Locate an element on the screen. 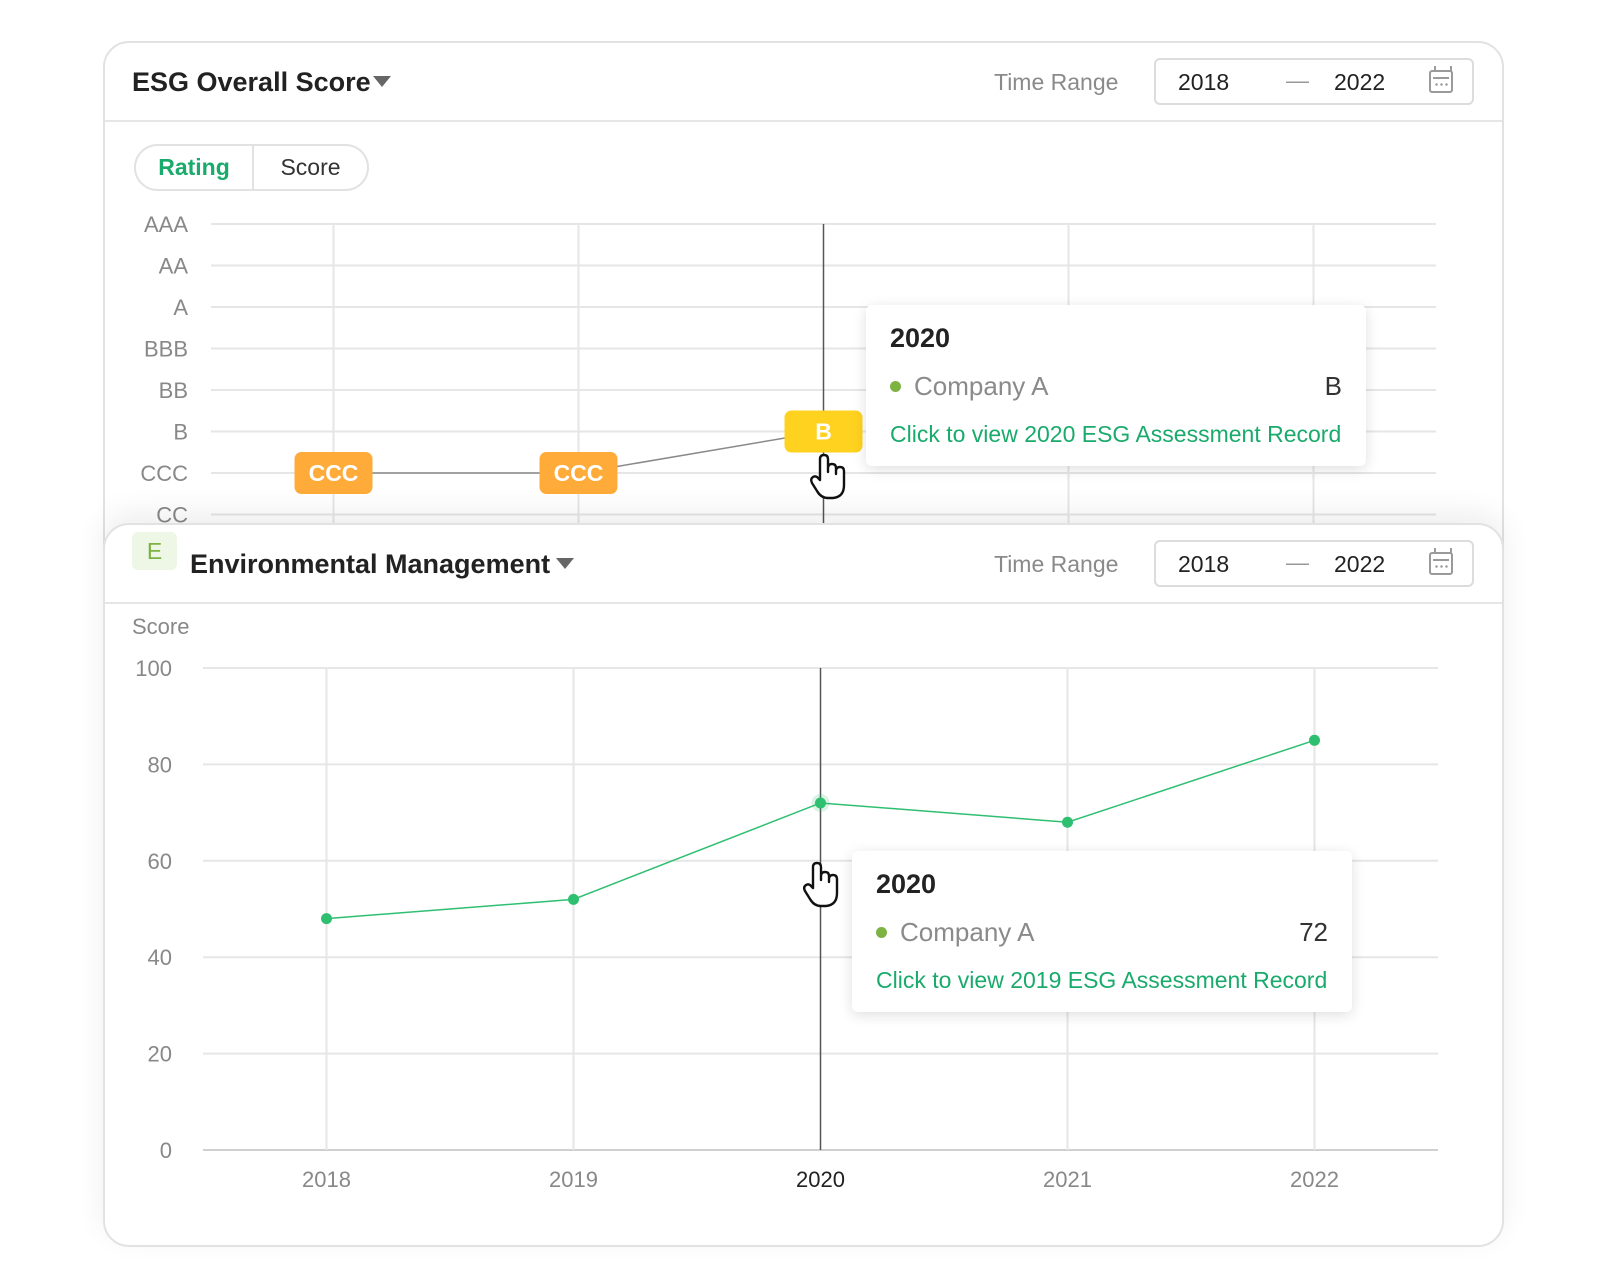 The height and width of the screenshot is (1280, 1600). panel-header: ESG Overall Score Time Range 2018 — 2022 is located at coordinates (803, 82).